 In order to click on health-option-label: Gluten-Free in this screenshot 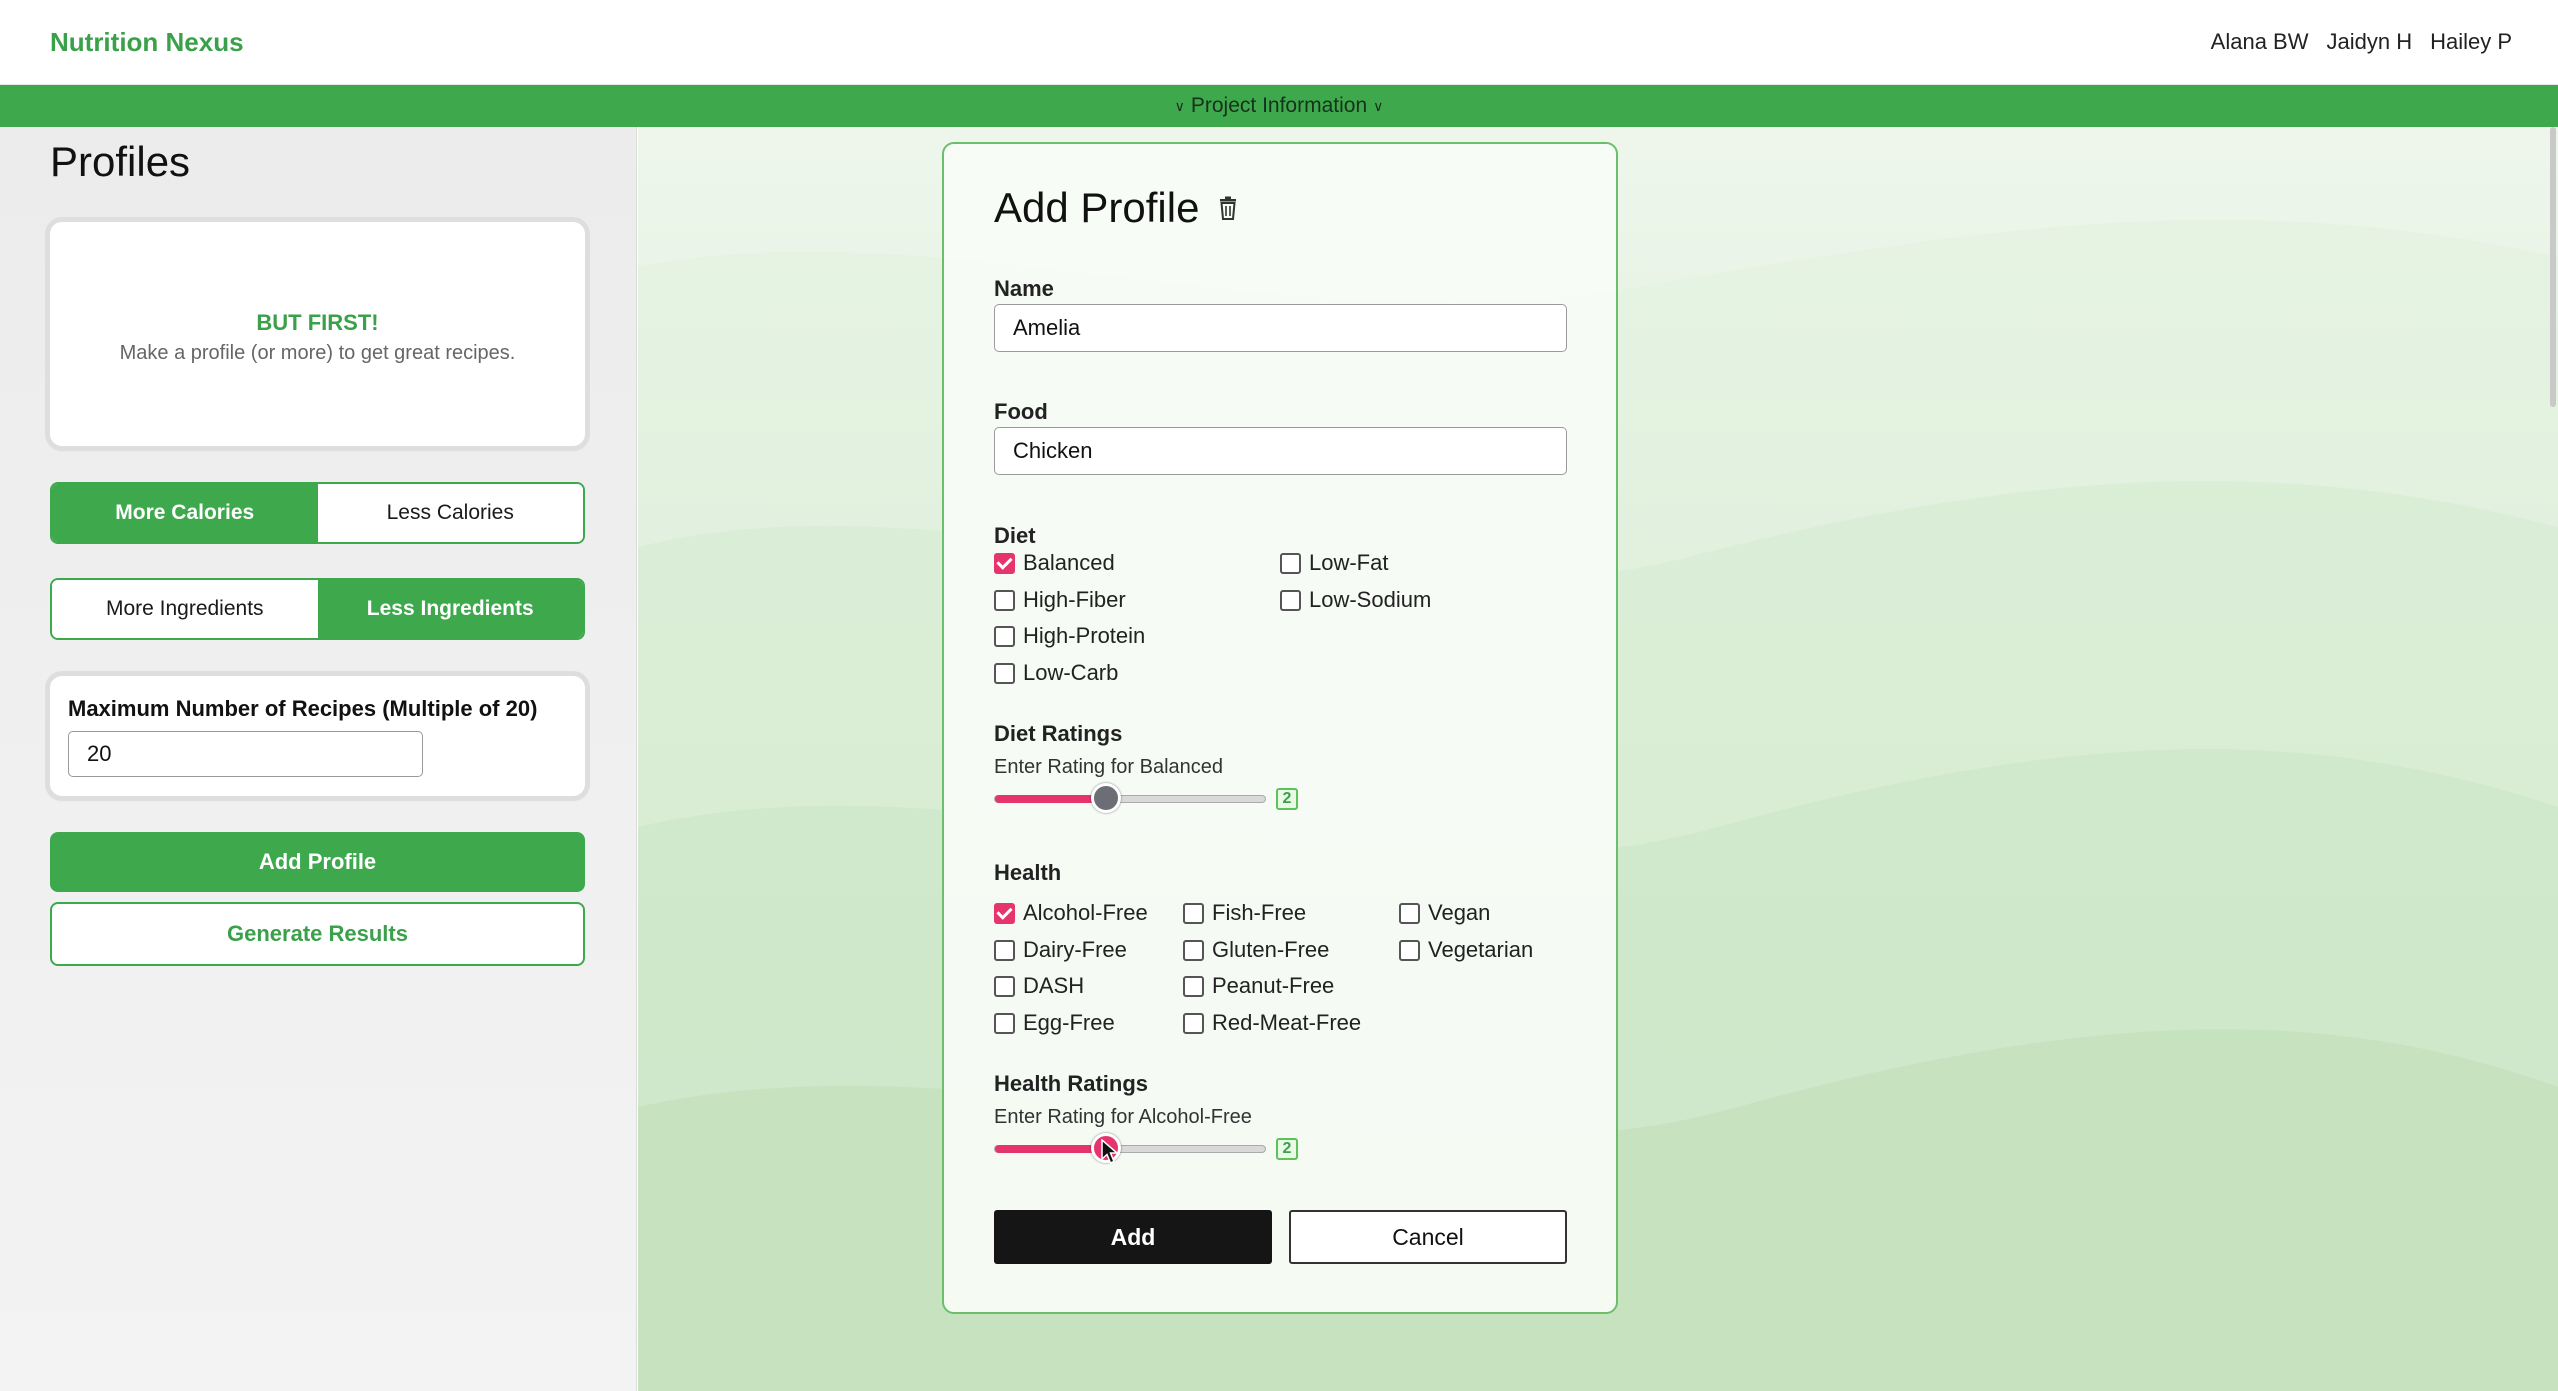, I will do `click(1271, 949)`.